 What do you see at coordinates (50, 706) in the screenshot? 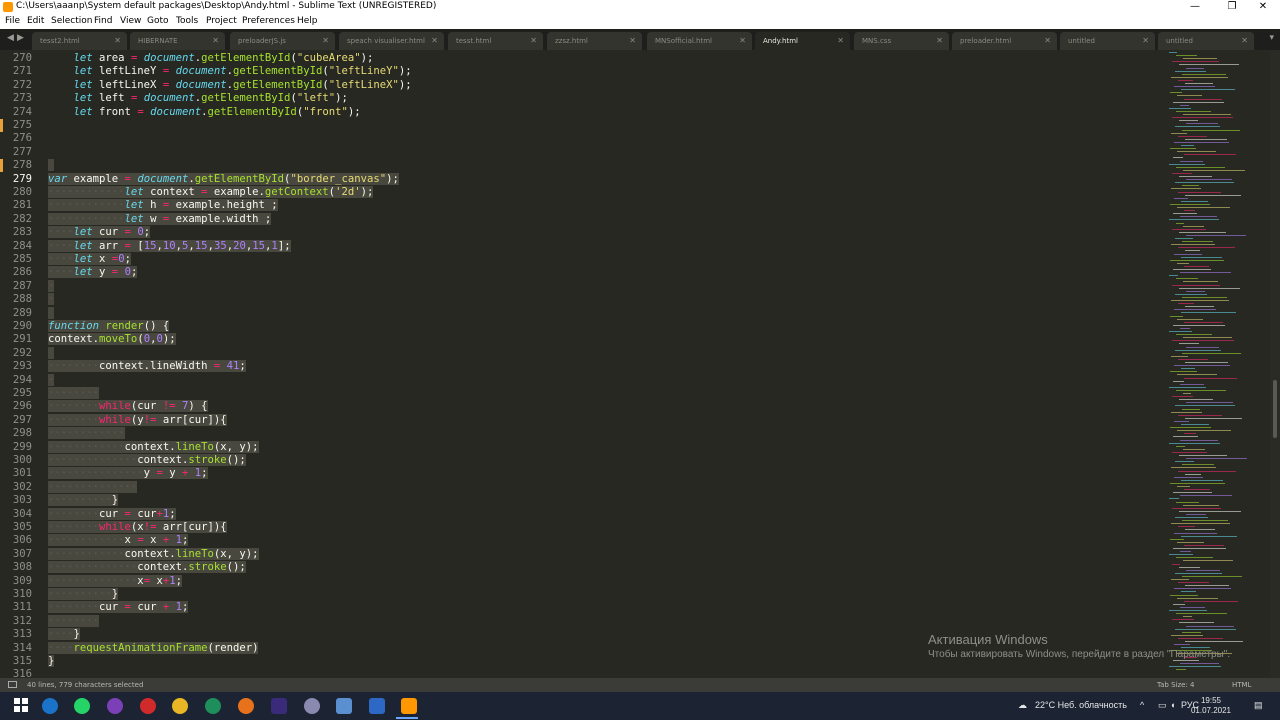
I see `task-view-icon` at bounding box center [50, 706].